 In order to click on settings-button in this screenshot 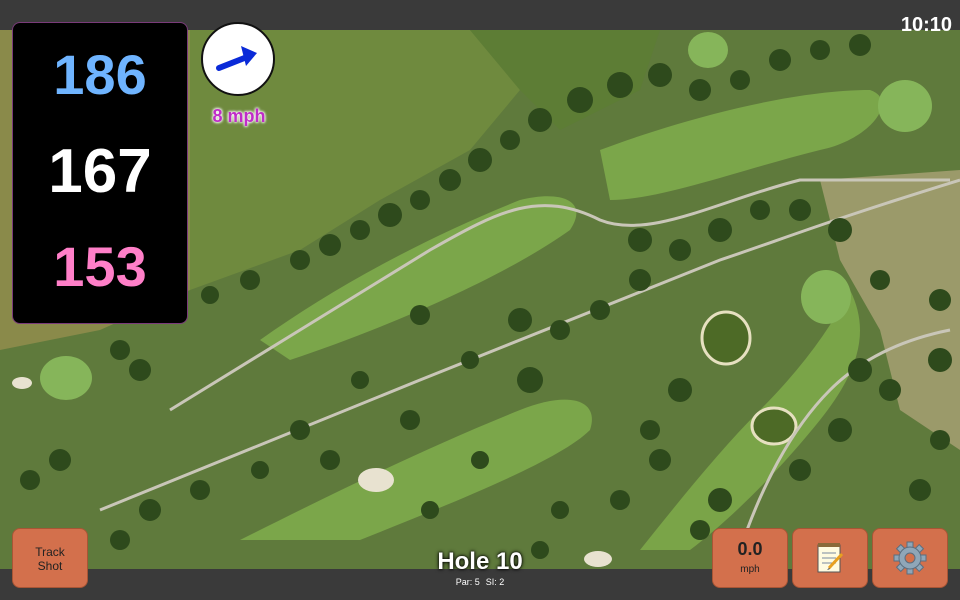, I will do `click(910, 558)`.